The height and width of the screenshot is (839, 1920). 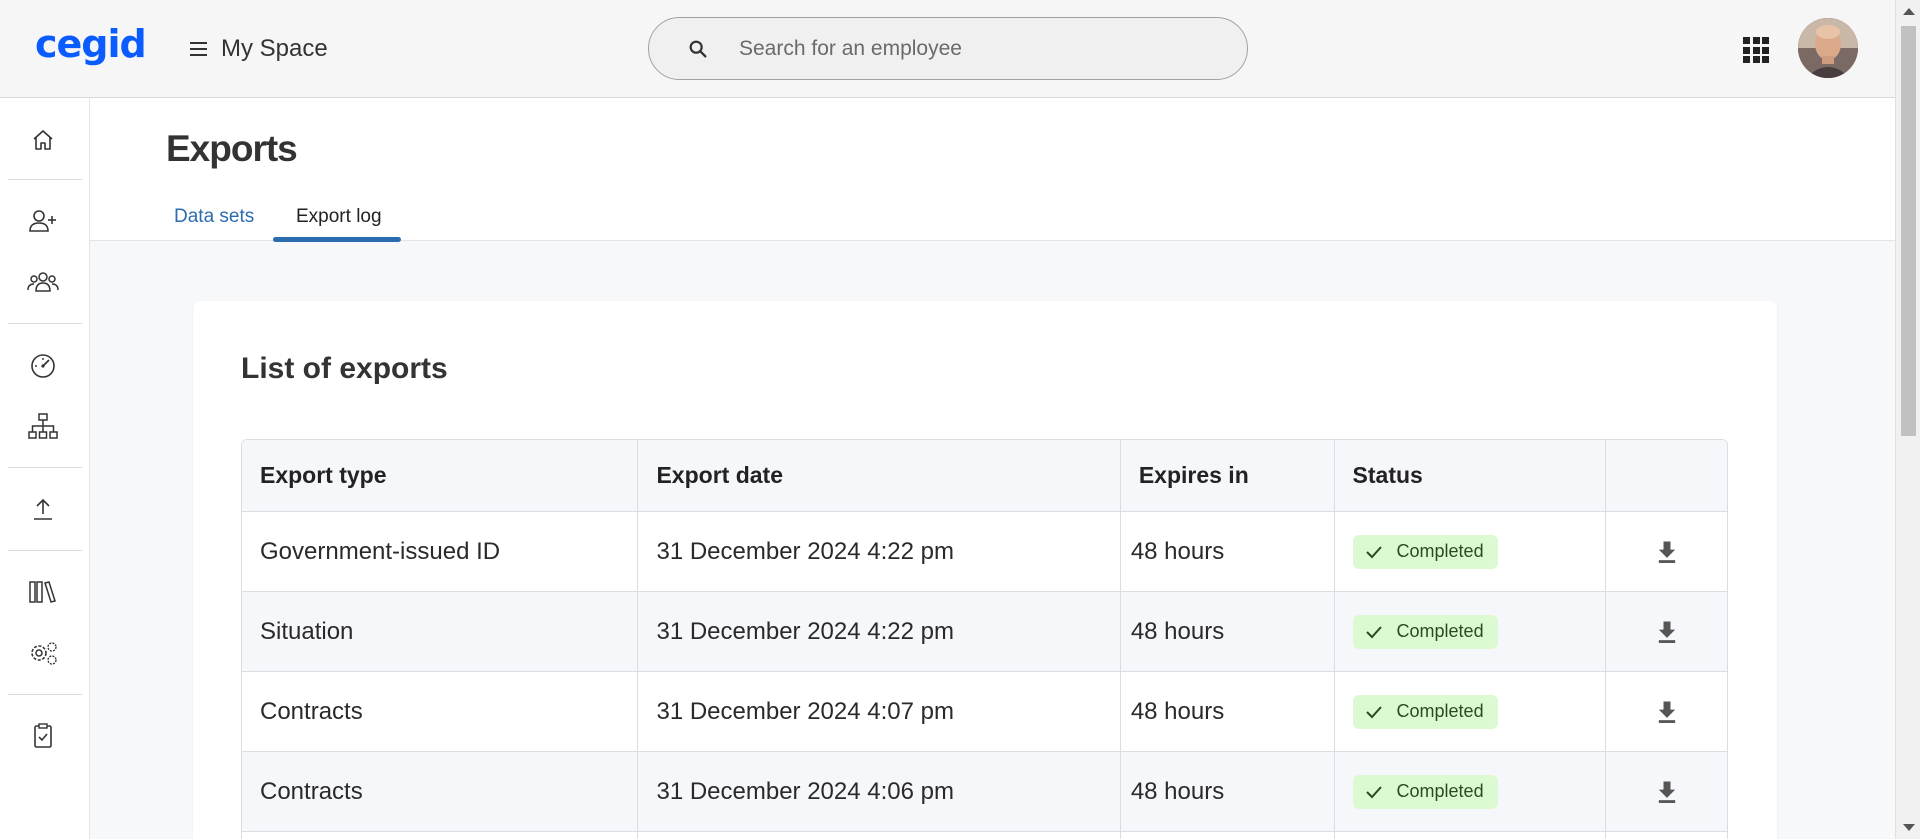 I want to click on employee-search, so click(x=948, y=48).